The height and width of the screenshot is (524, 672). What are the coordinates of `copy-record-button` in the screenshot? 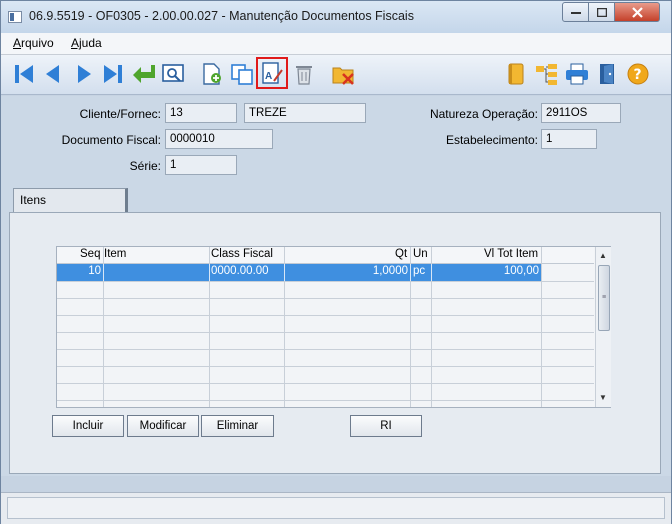 It's located at (242, 74).